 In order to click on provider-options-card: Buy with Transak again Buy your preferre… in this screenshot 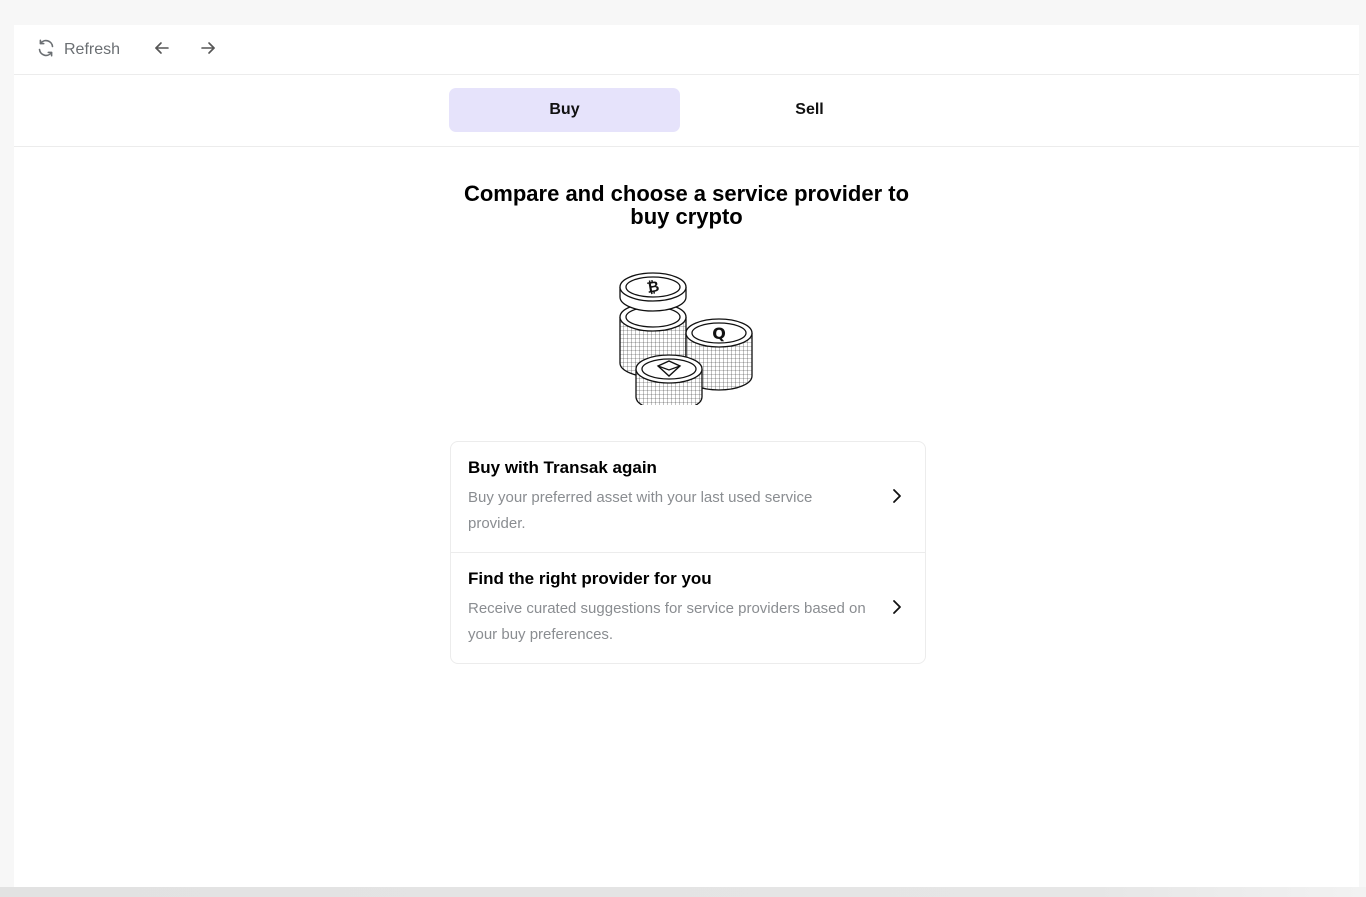, I will do `click(688, 552)`.